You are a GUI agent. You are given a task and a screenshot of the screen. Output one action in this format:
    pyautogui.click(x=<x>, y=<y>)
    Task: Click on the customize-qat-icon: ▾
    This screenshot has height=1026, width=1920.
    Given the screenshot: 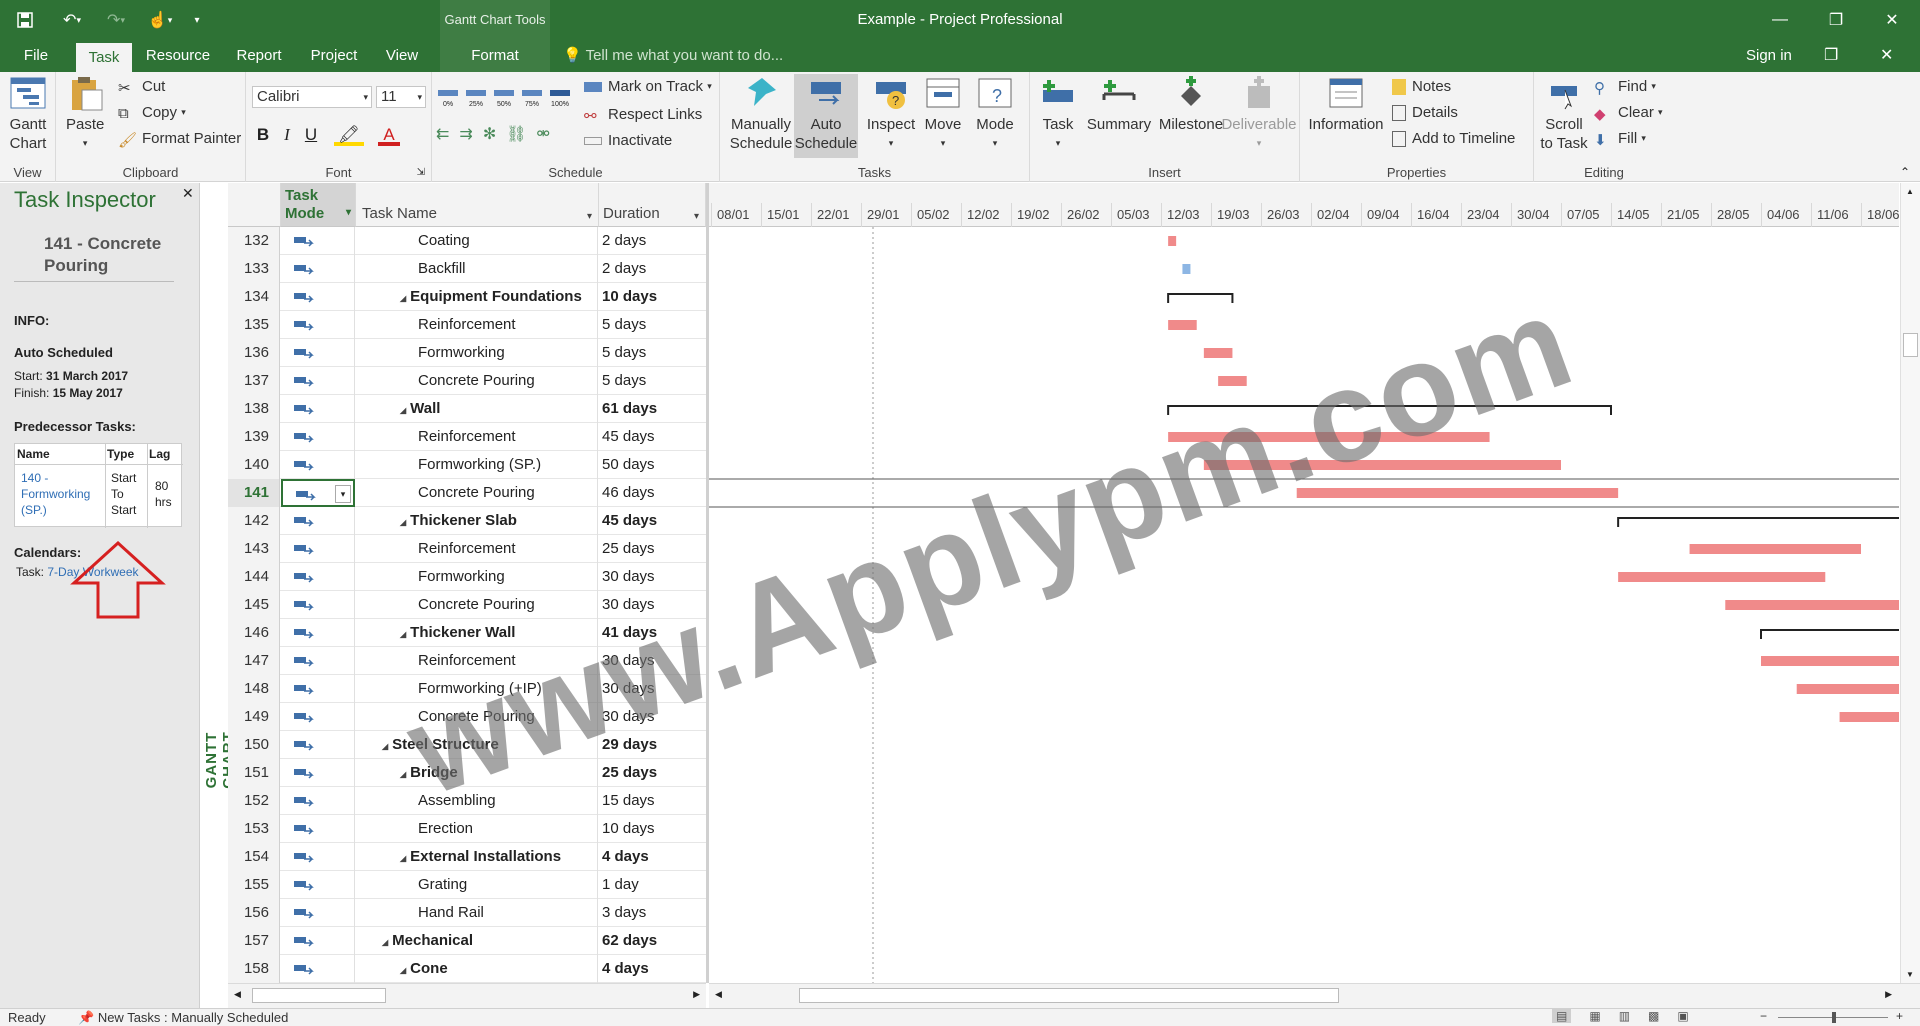 What is the action you would take?
    pyautogui.click(x=197, y=20)
    